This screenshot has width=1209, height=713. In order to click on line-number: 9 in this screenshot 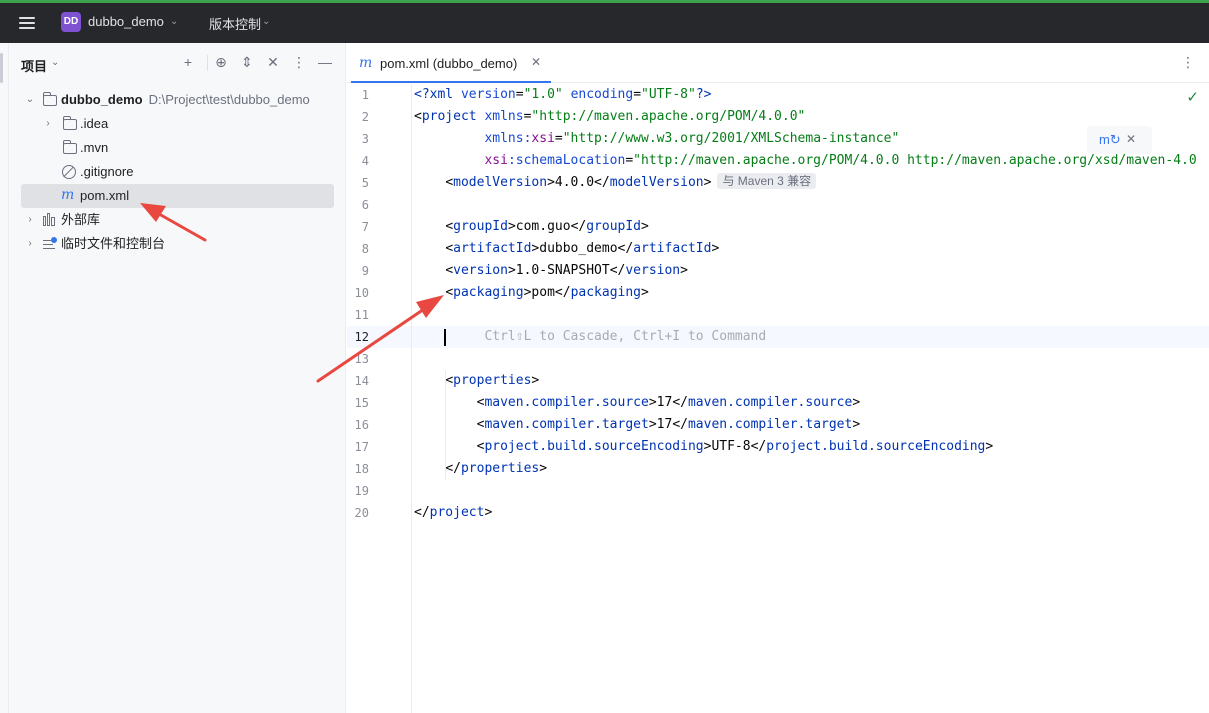, I will do `click(358, 271)`.